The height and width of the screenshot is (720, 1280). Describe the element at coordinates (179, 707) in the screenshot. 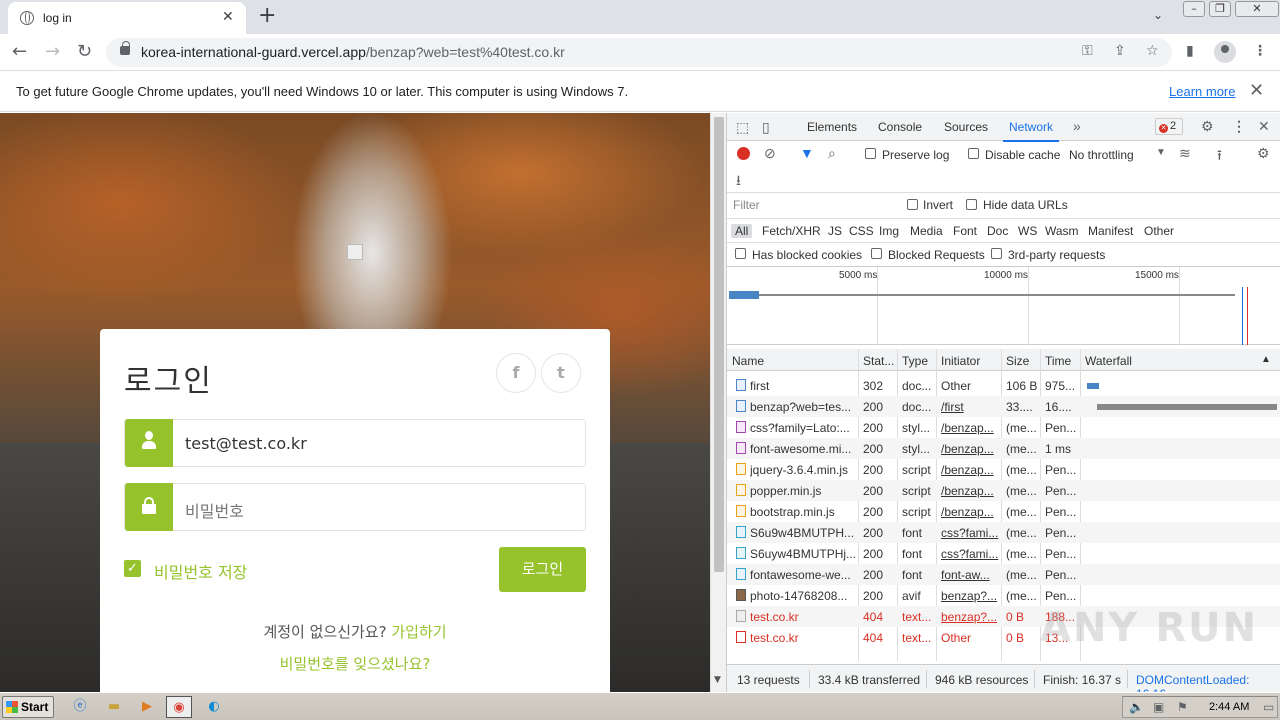

I see `chrome-taskbar-icon: ◉` at that location.